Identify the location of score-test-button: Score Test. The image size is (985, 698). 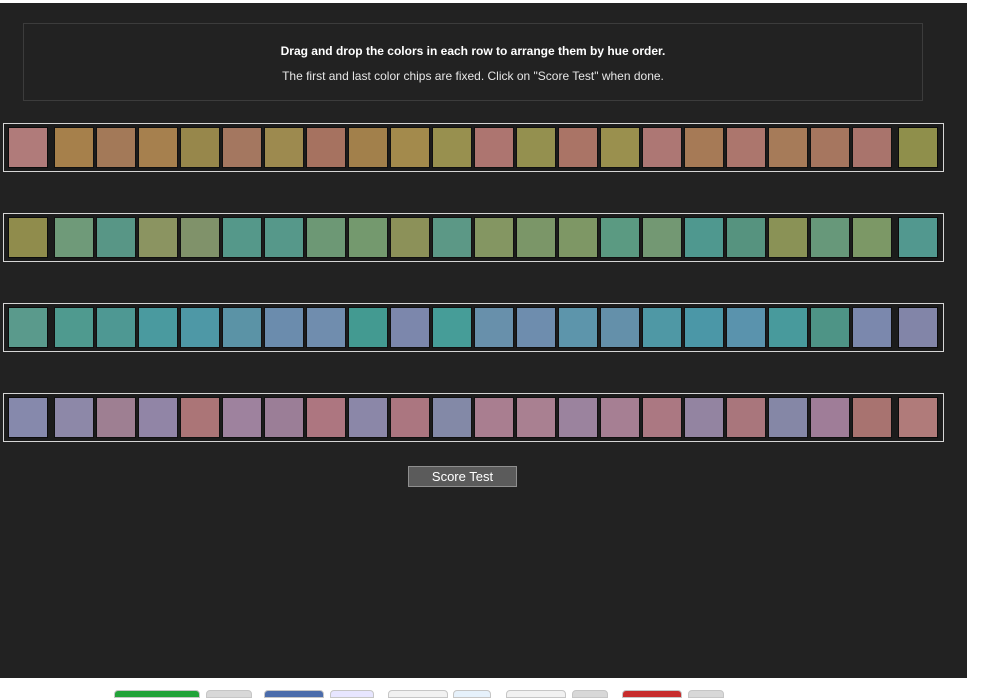
(462, 476).